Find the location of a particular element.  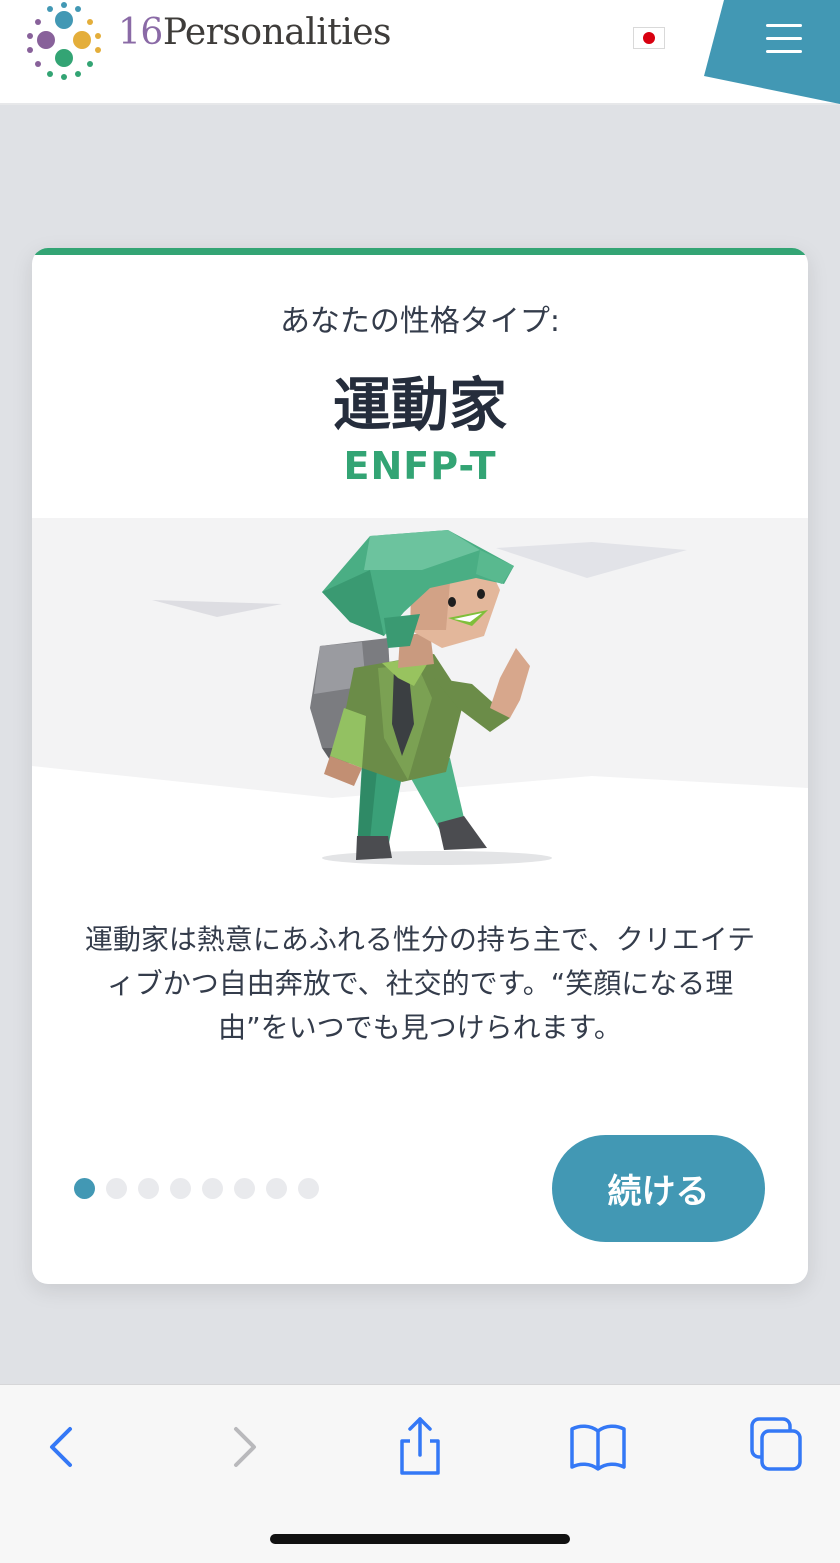

progress-dots is located at coordinates (202, 1189).